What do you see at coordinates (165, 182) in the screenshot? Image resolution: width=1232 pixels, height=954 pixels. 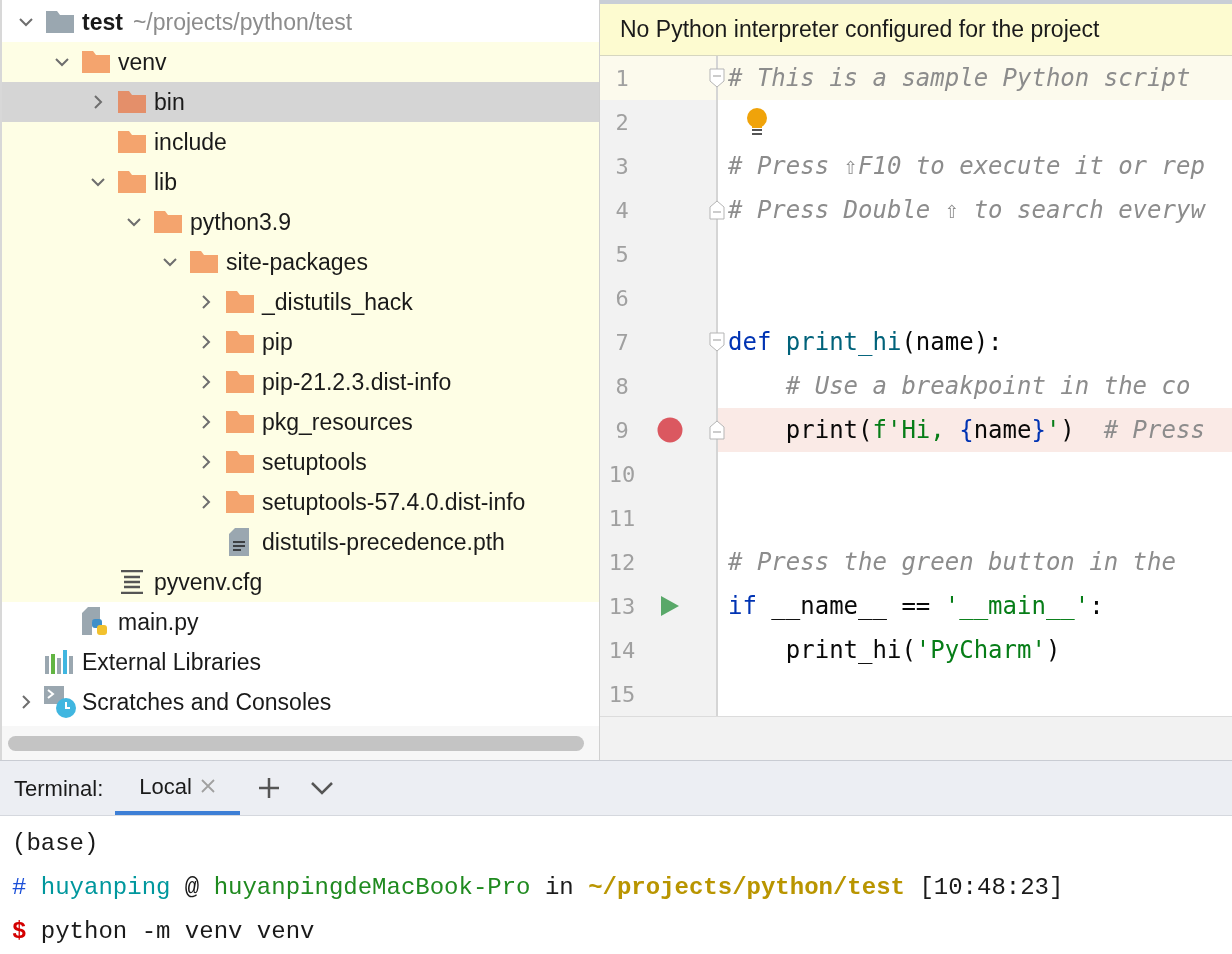 I see `tree-item-label: lib` at bounding box center [165, 182].